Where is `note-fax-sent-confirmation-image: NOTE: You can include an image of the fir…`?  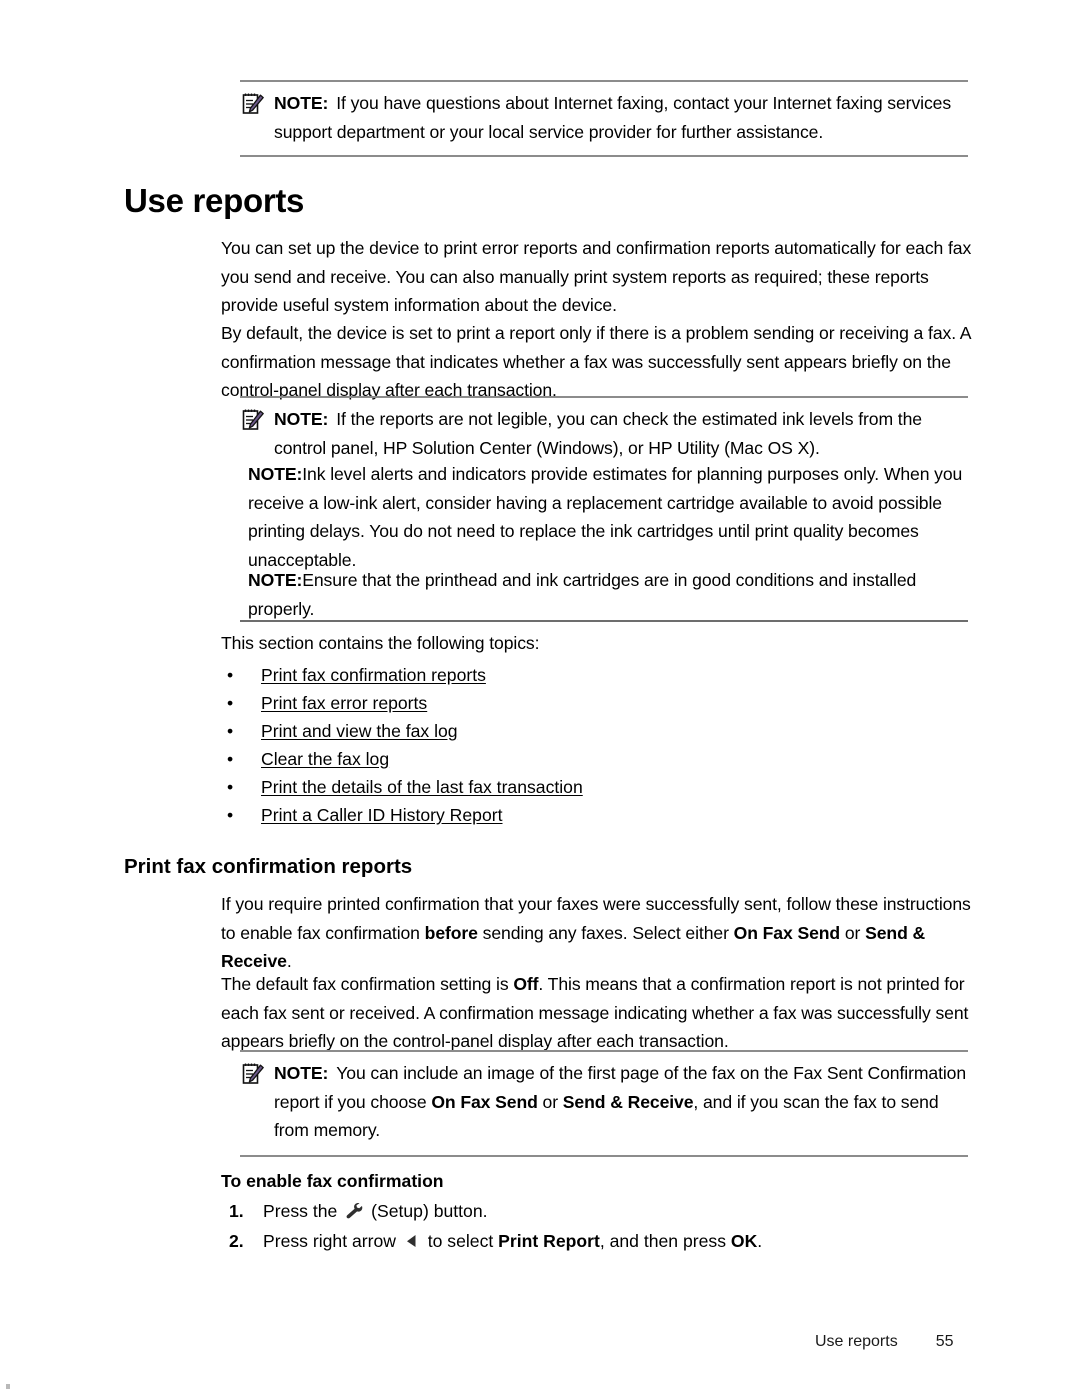 note-fax-sent-confirmation-image: NOTE: You can include an image of the fir… is located at coordinates (604, 1103).